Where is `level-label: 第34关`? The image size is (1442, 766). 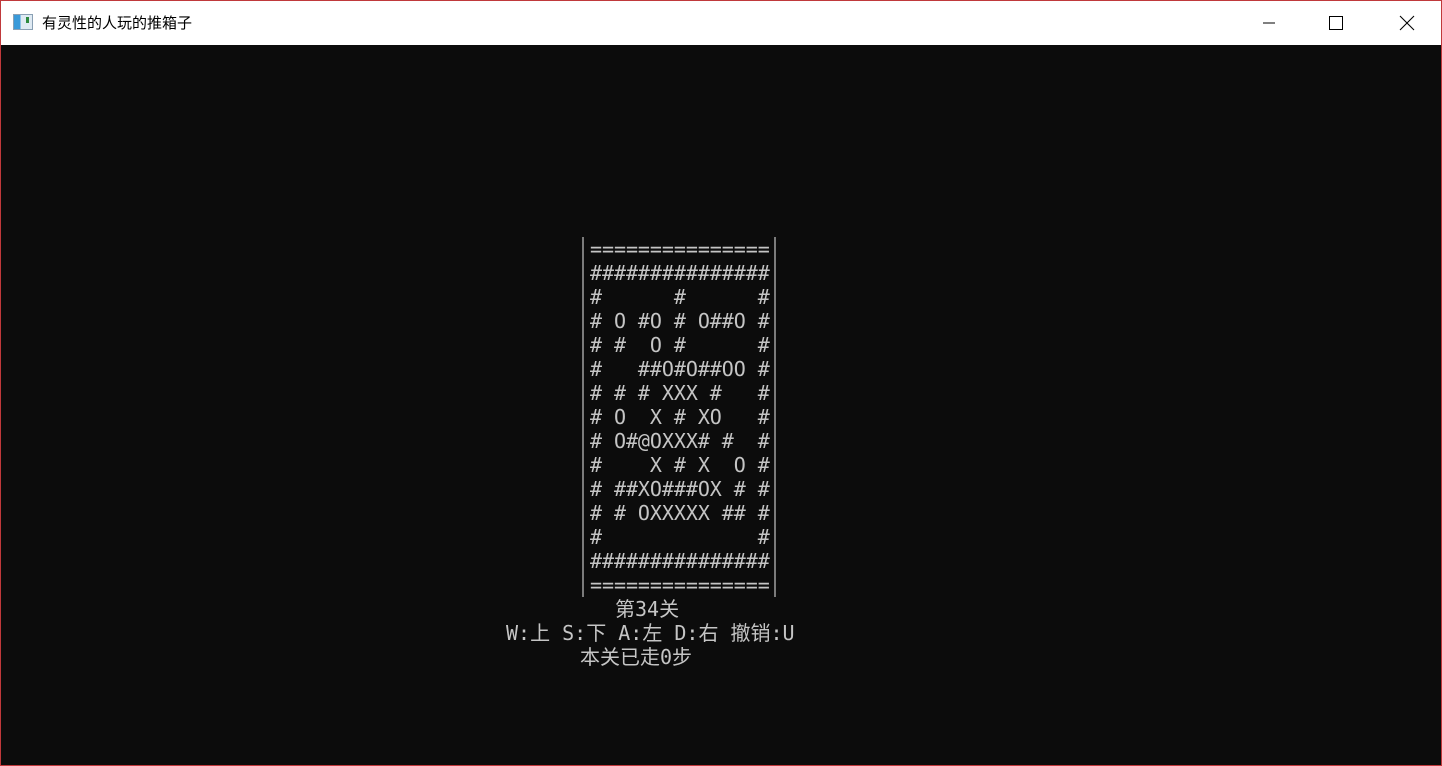
level-label: 第34关 is located at coordinates (647, 609).